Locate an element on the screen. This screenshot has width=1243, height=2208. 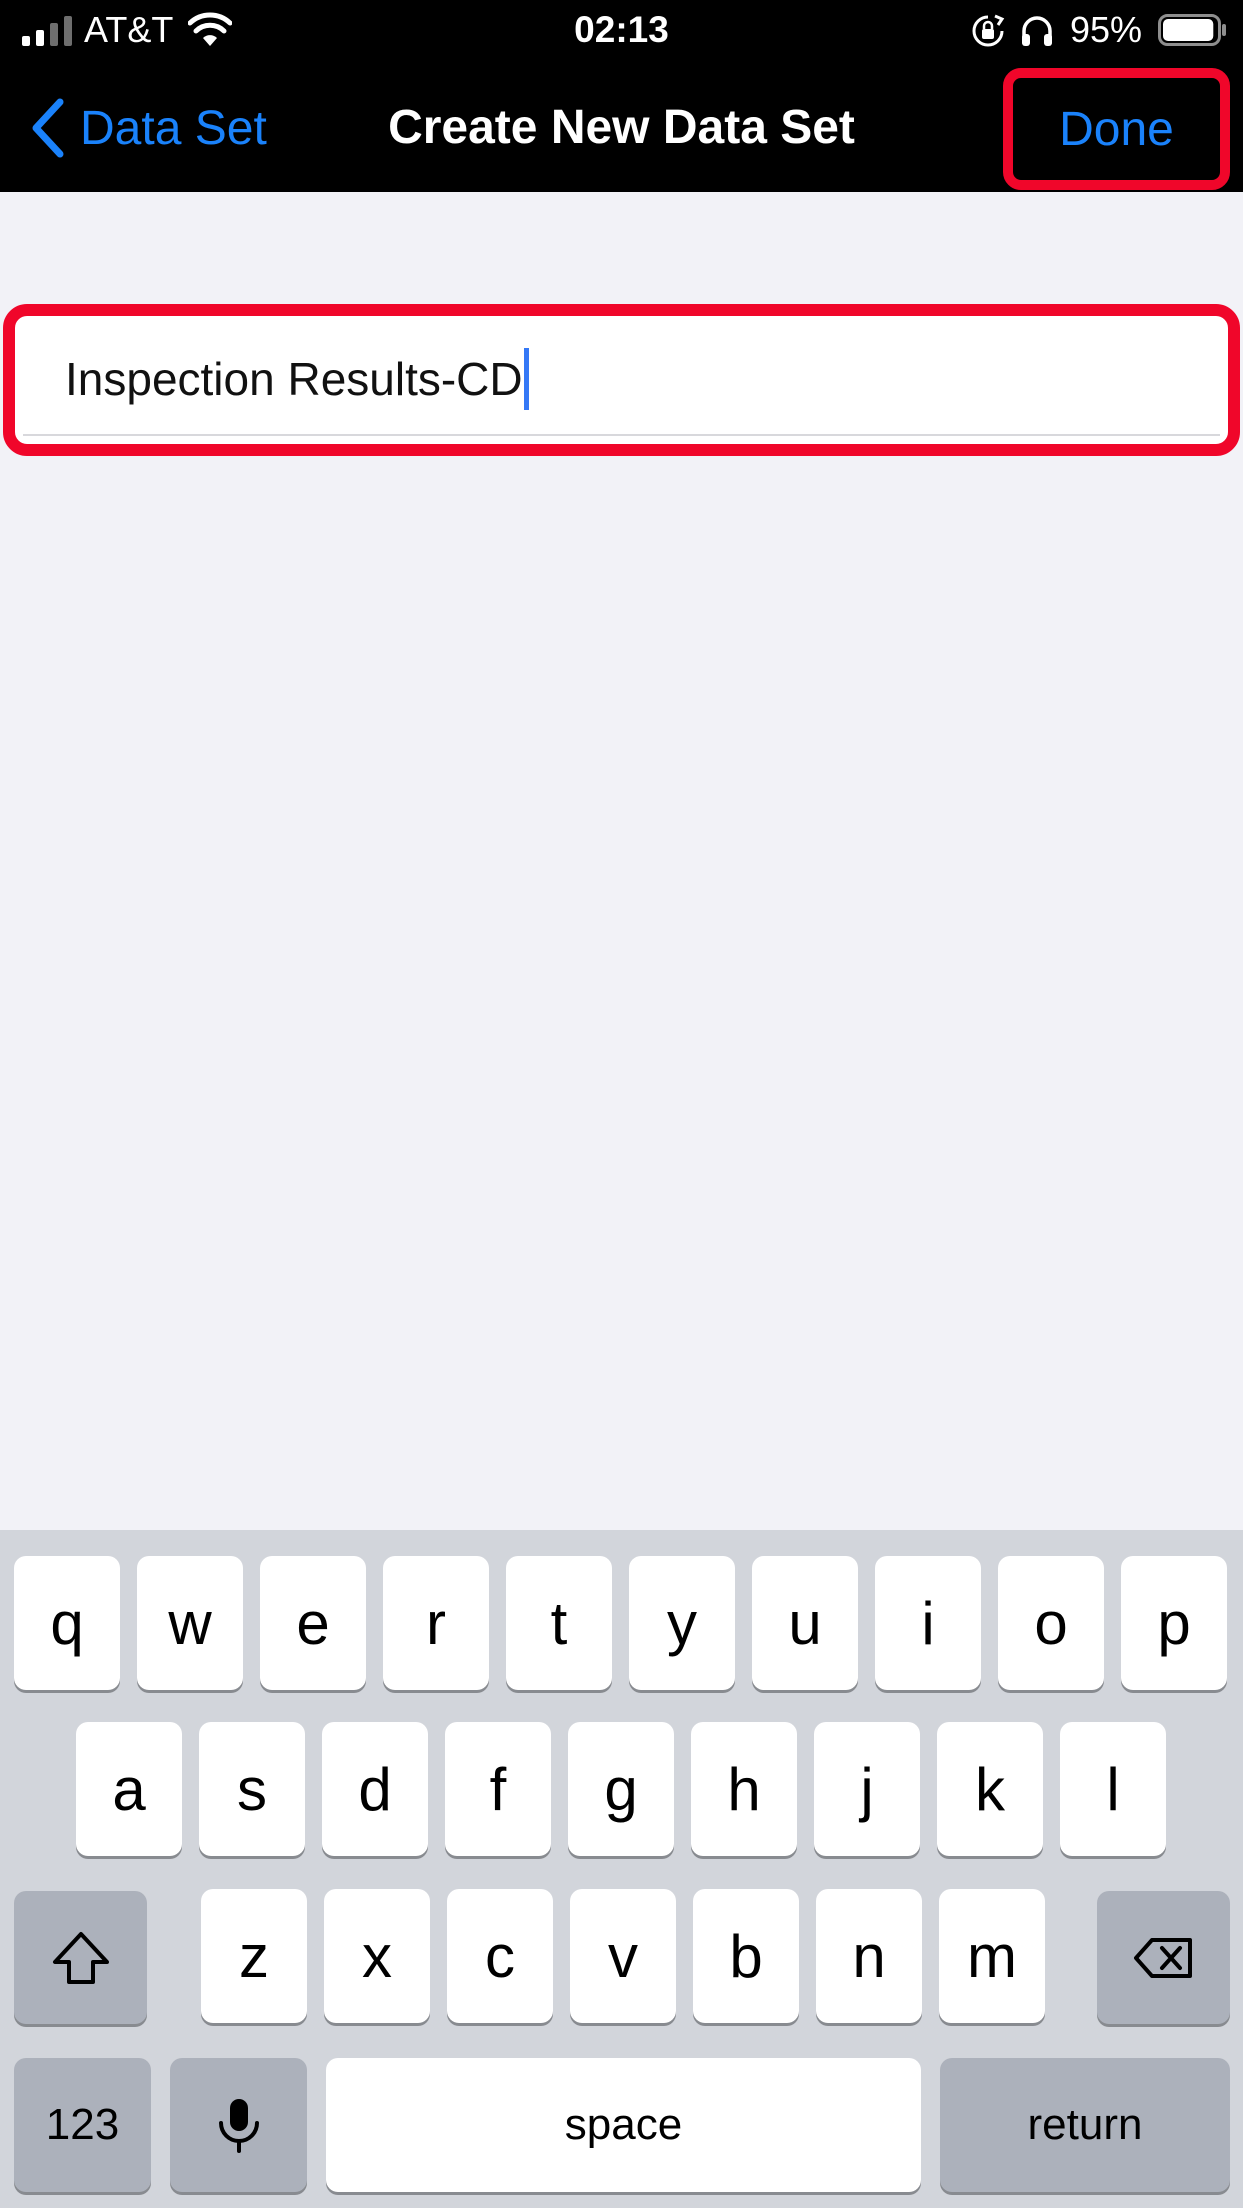
text-caret is located at coordinates (526, 379).